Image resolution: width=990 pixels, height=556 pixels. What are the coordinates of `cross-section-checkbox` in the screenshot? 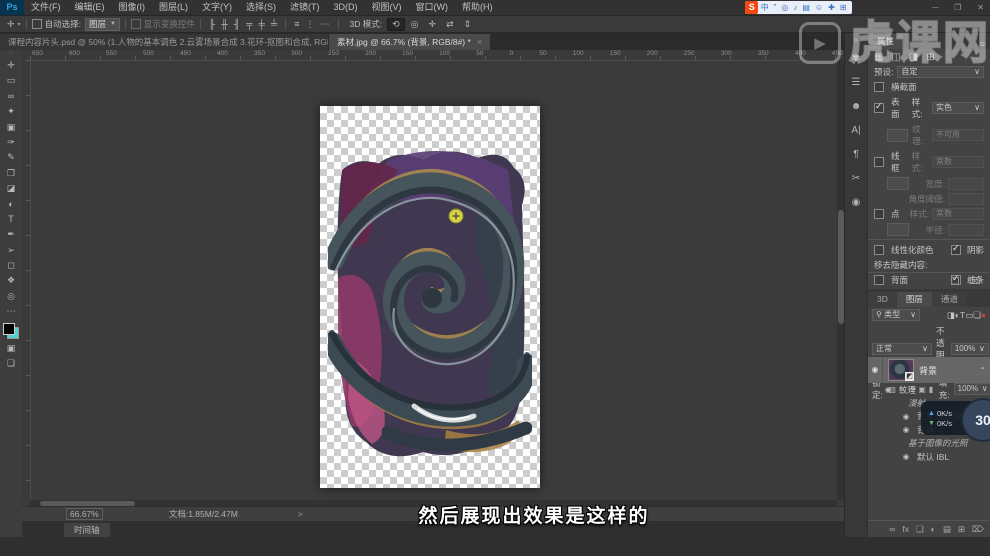 It's located at (879, 87).